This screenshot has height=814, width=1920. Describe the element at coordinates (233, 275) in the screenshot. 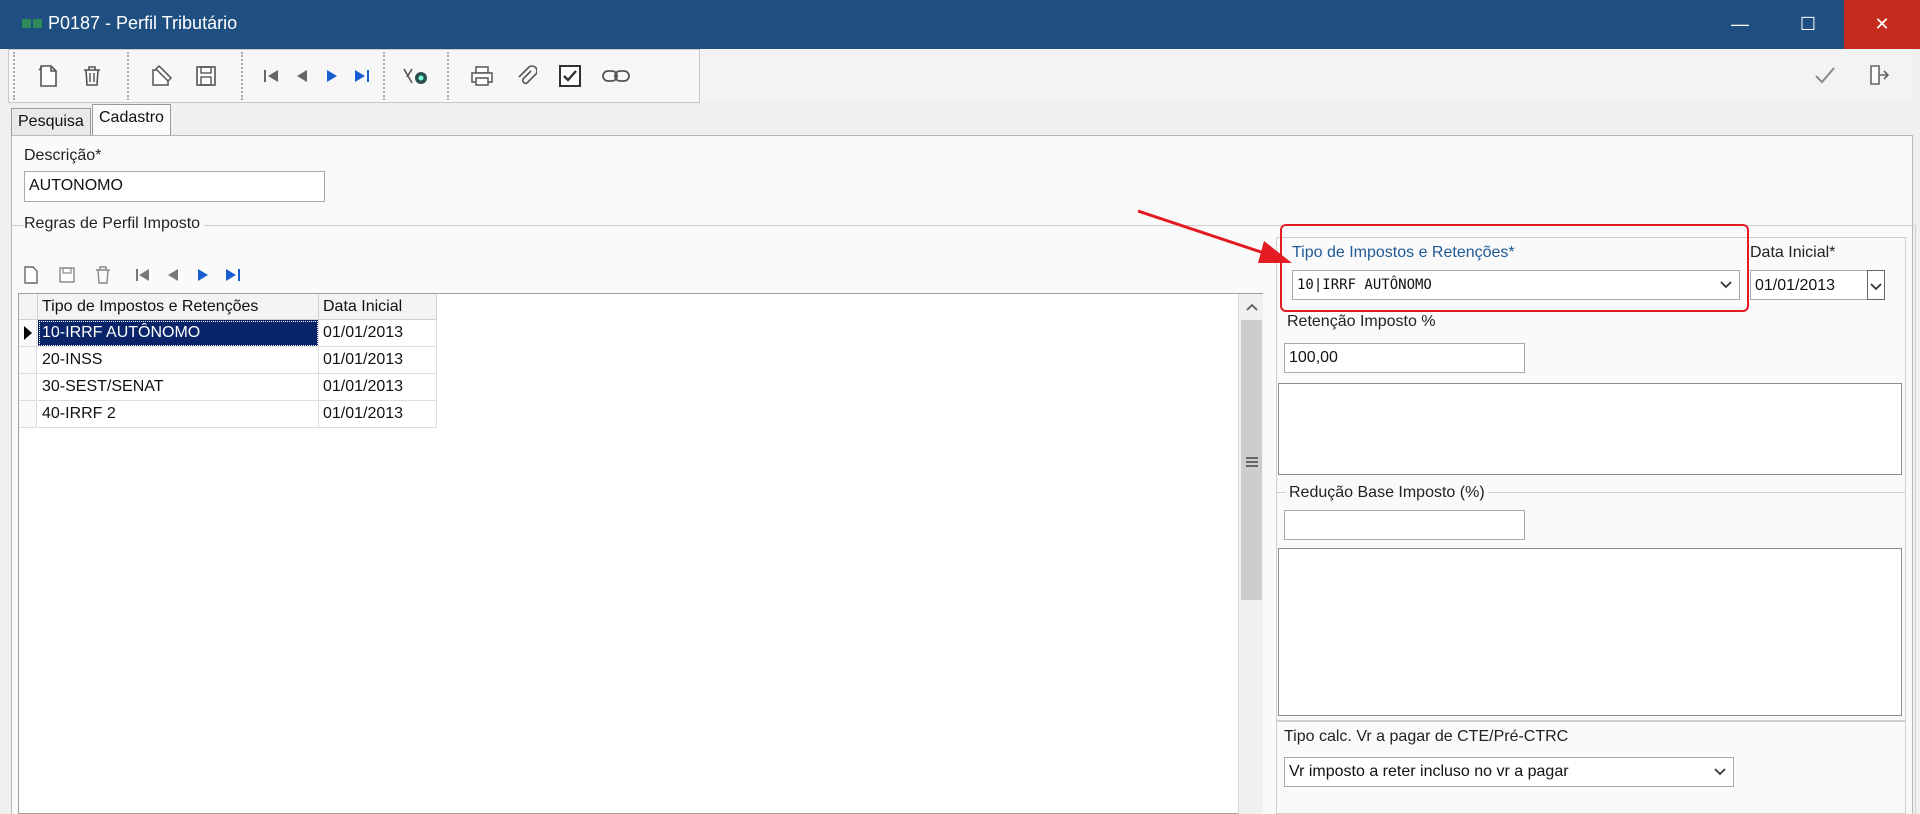

I see `grid-last-icon` at that location.